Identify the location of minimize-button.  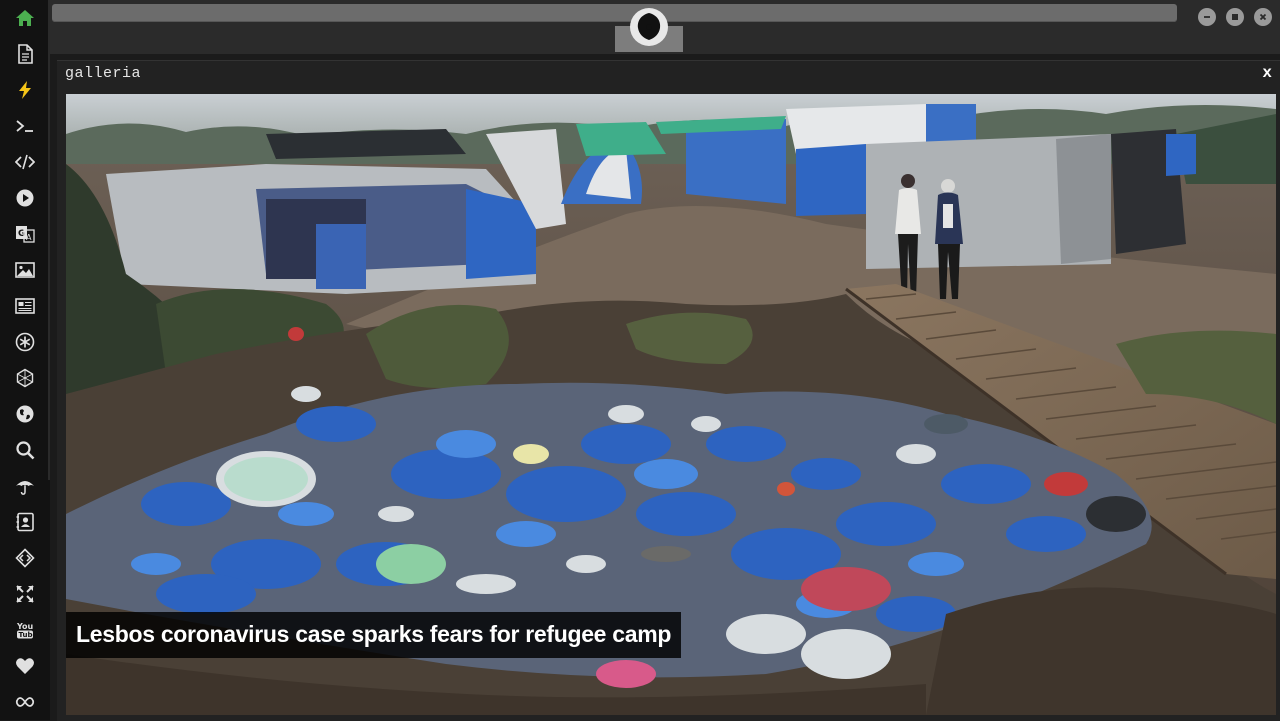
(1207, 17).